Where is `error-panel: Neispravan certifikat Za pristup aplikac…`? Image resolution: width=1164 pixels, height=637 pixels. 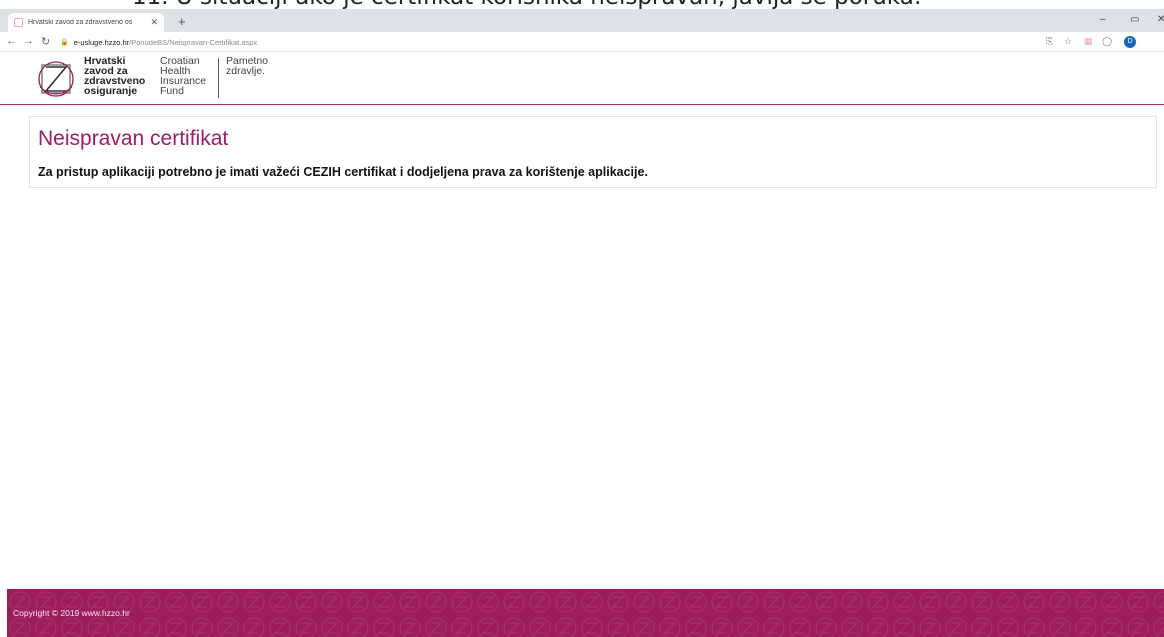
error-panel: Neispravan certifikat Za pristup aplikac… is located at coordinates (593, 152).